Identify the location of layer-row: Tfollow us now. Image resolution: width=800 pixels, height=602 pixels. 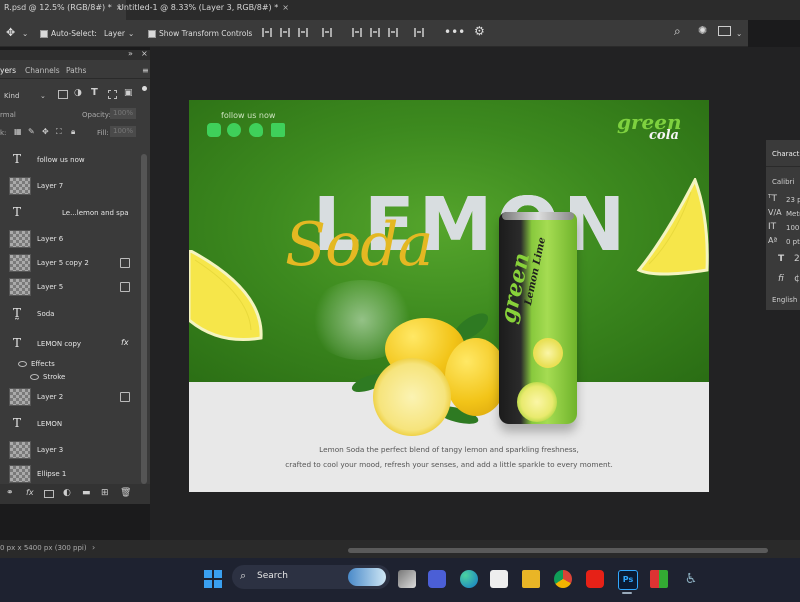
(70, 160).